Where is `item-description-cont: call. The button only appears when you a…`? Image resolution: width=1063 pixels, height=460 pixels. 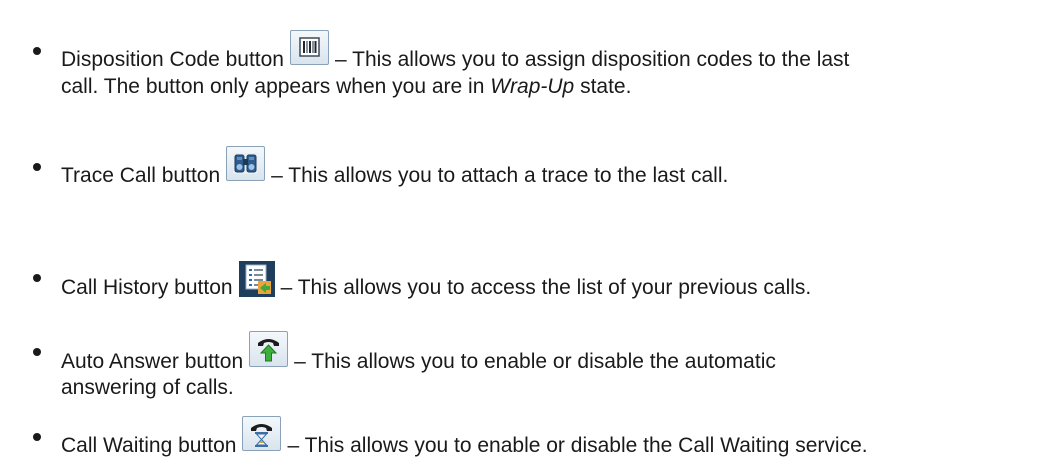
item-description-cont: call. The button only appears when you a… is located at coordinates (276, 86).